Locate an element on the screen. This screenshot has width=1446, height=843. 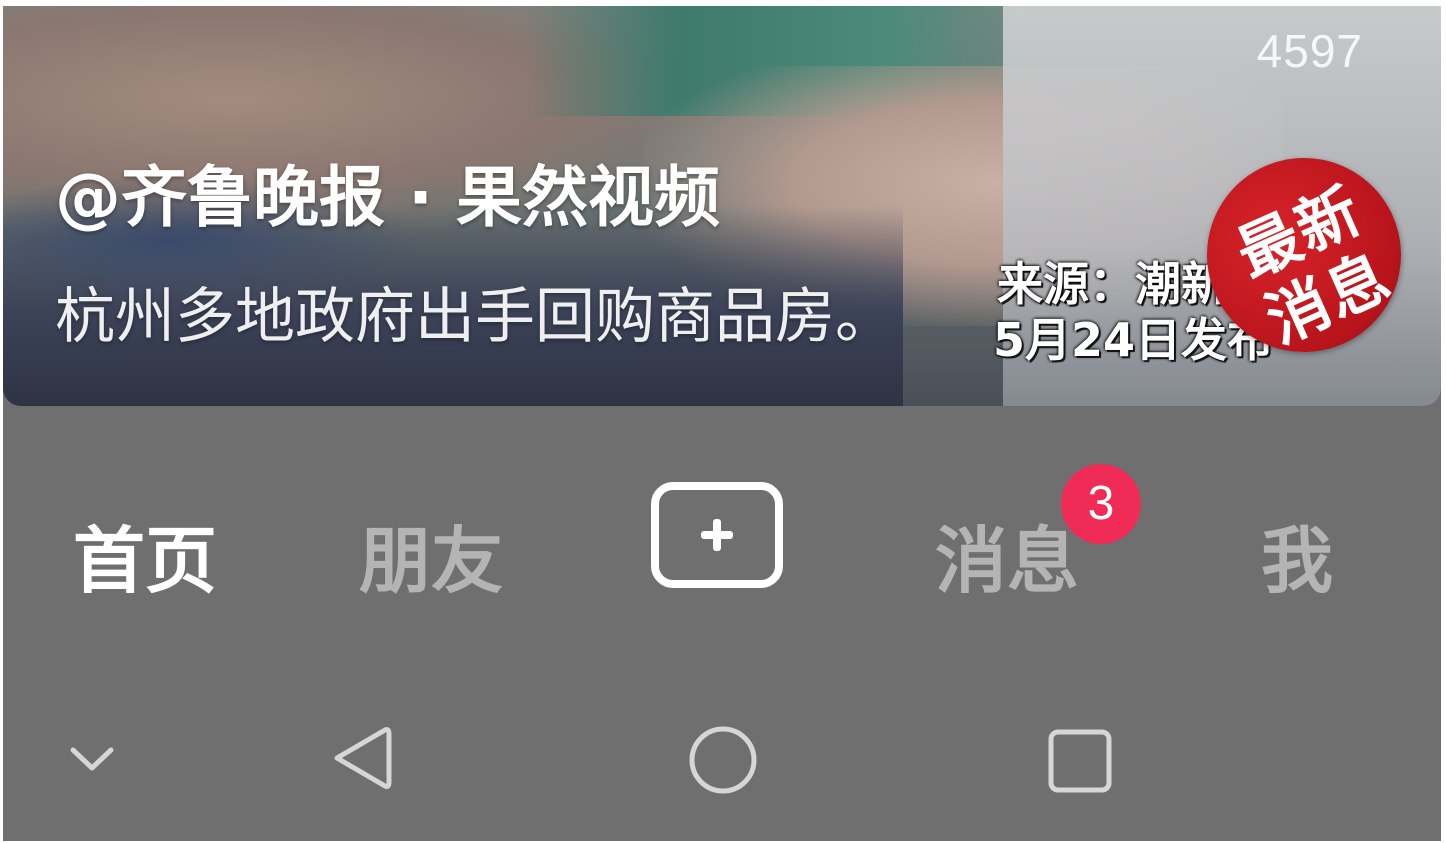
tab-friends: 朋友 is located at coordinates (431, 554).